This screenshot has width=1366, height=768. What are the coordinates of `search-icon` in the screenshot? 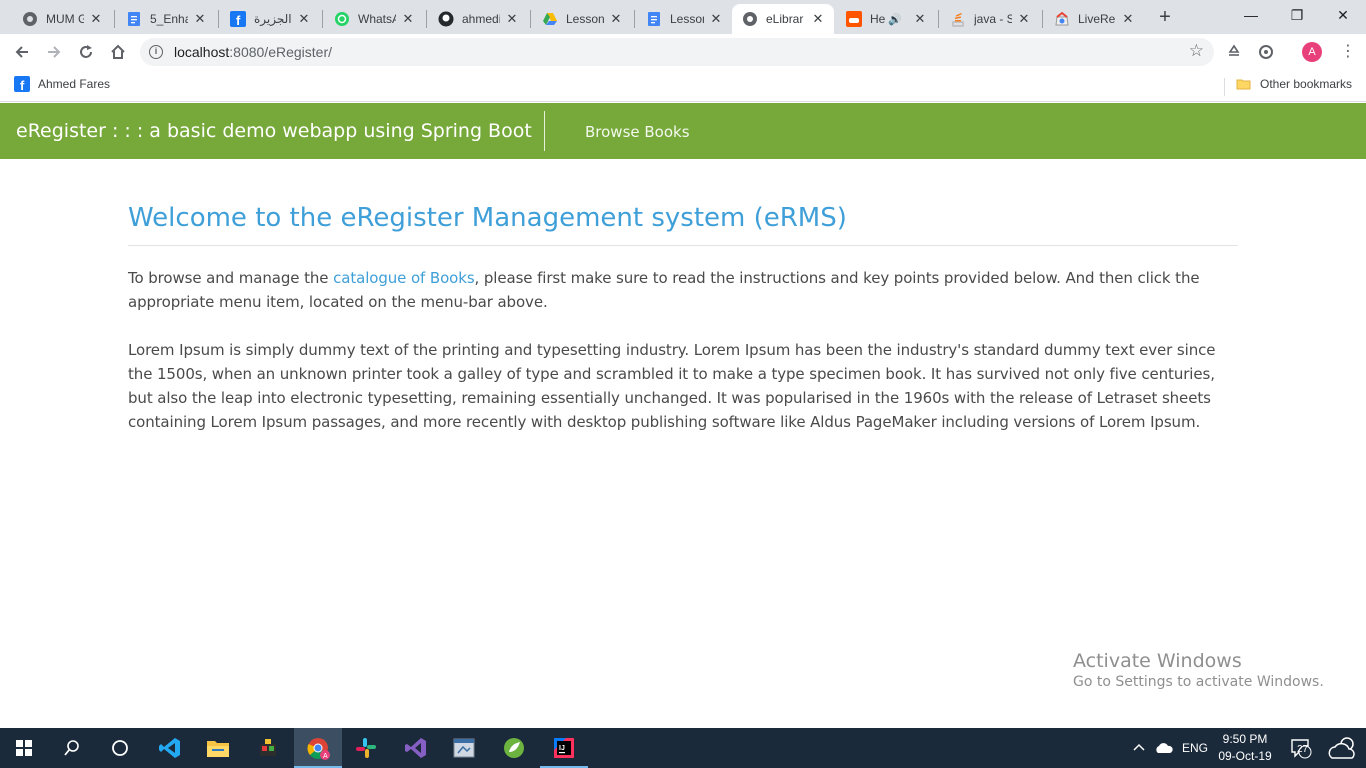 It's located at (72, 748).